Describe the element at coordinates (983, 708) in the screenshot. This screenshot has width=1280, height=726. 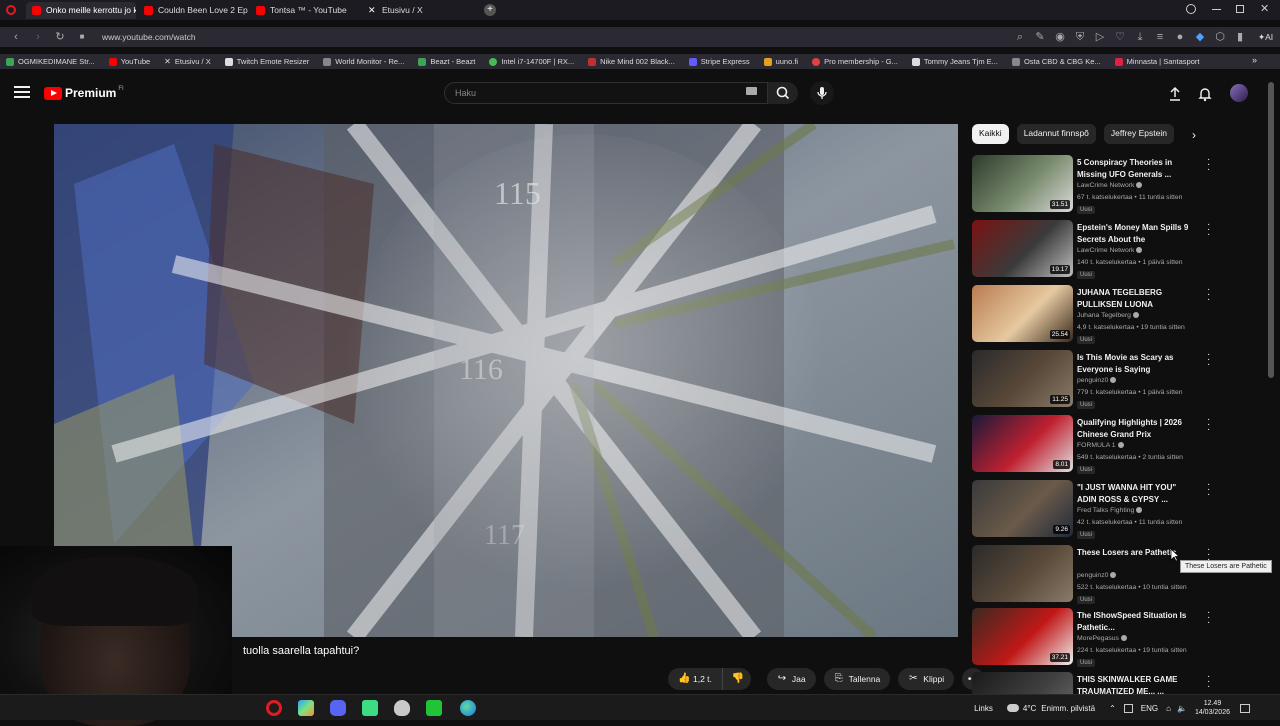
I see `links-toolbar: Links` at that location.